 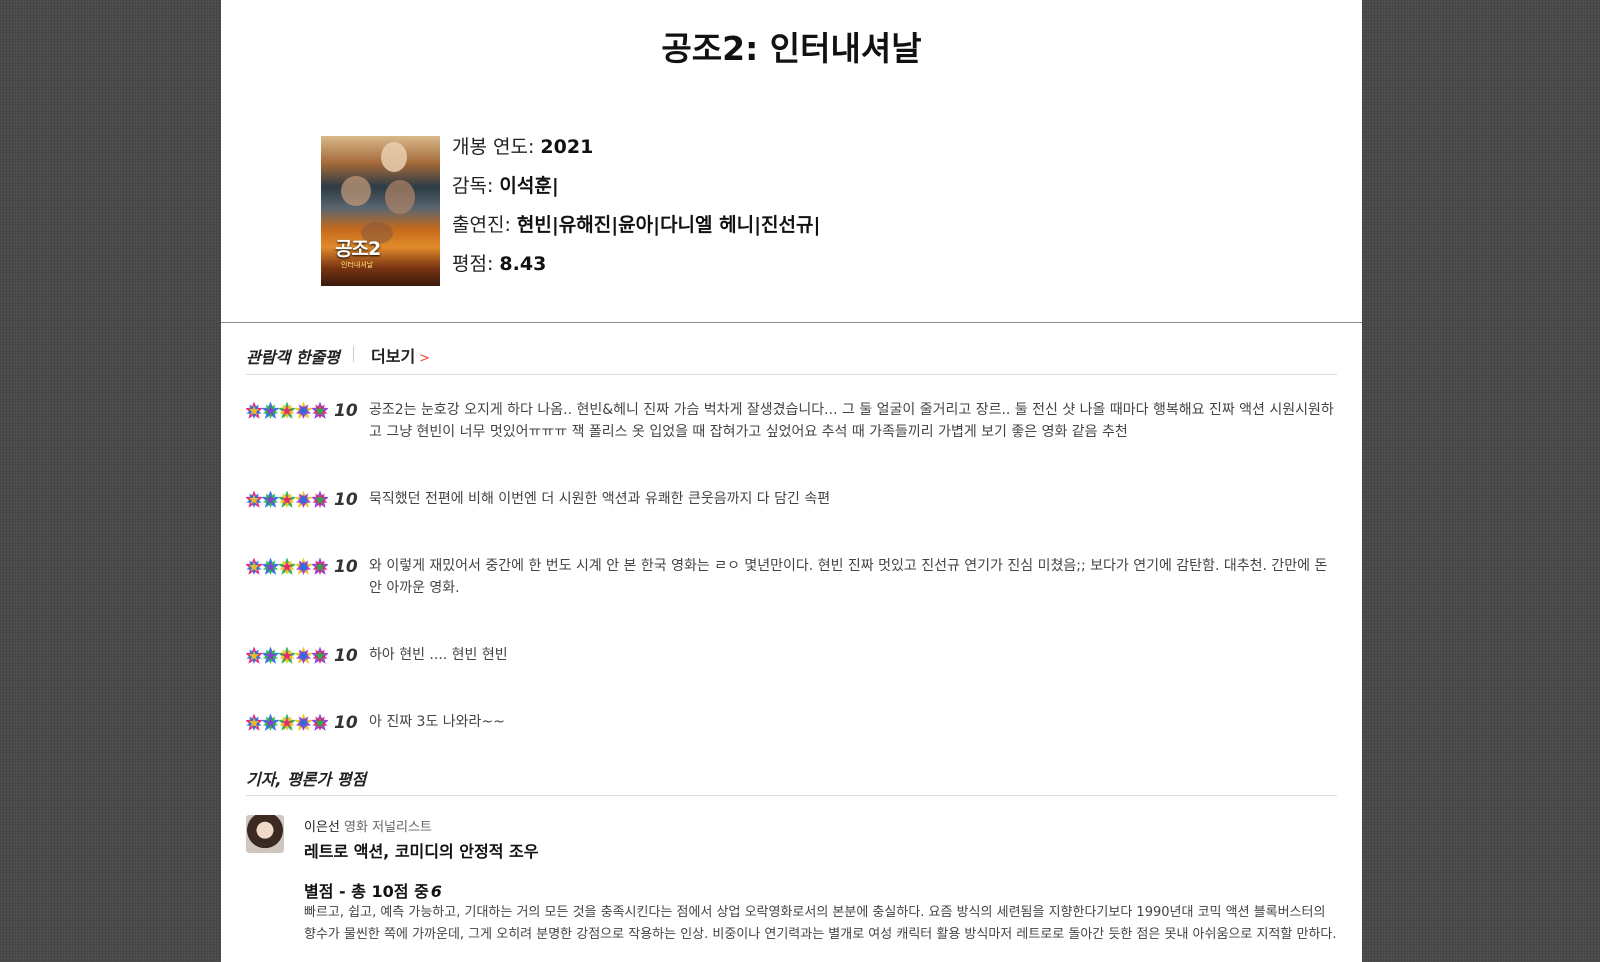 I want to click on critic-rating: 별점 - 총 10점 중6, so click(x=373, y=890).